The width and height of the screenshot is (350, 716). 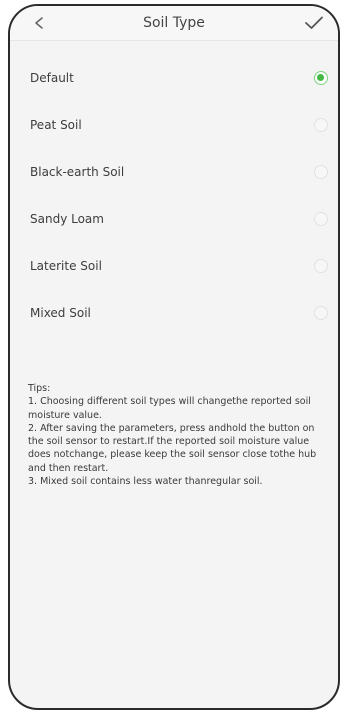 I want to click on soil-option-mixed: Mixed Soil, so click(x=174, y=312).